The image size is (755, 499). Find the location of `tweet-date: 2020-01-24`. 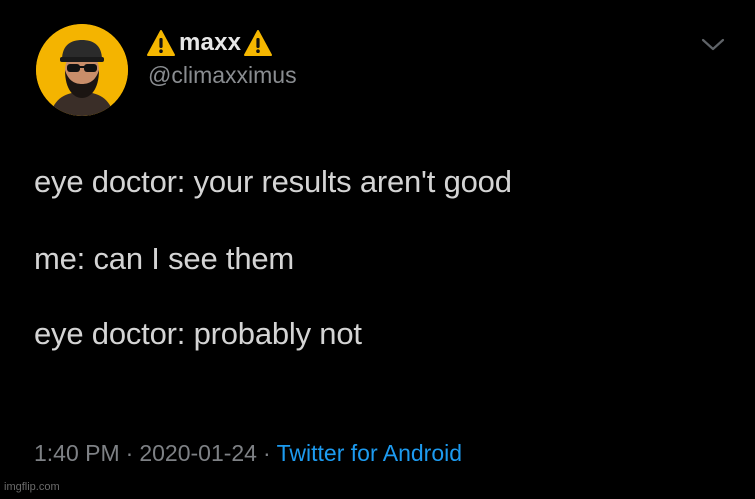

tweet-date: 2020-01-24 is located at coordinates (198, 453).